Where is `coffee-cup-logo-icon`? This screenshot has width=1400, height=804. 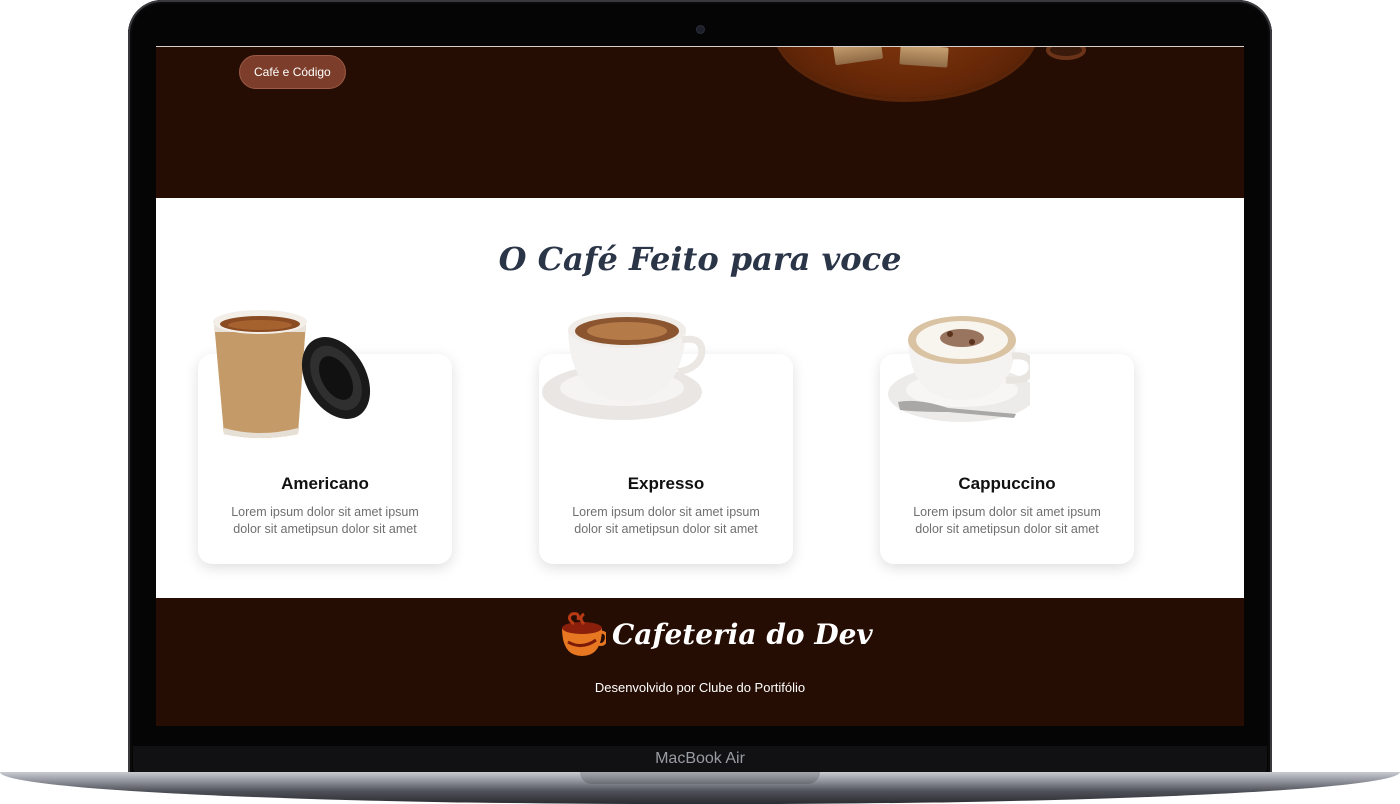 coffee-cup-logo-icon is located at coordinates (584, 634).